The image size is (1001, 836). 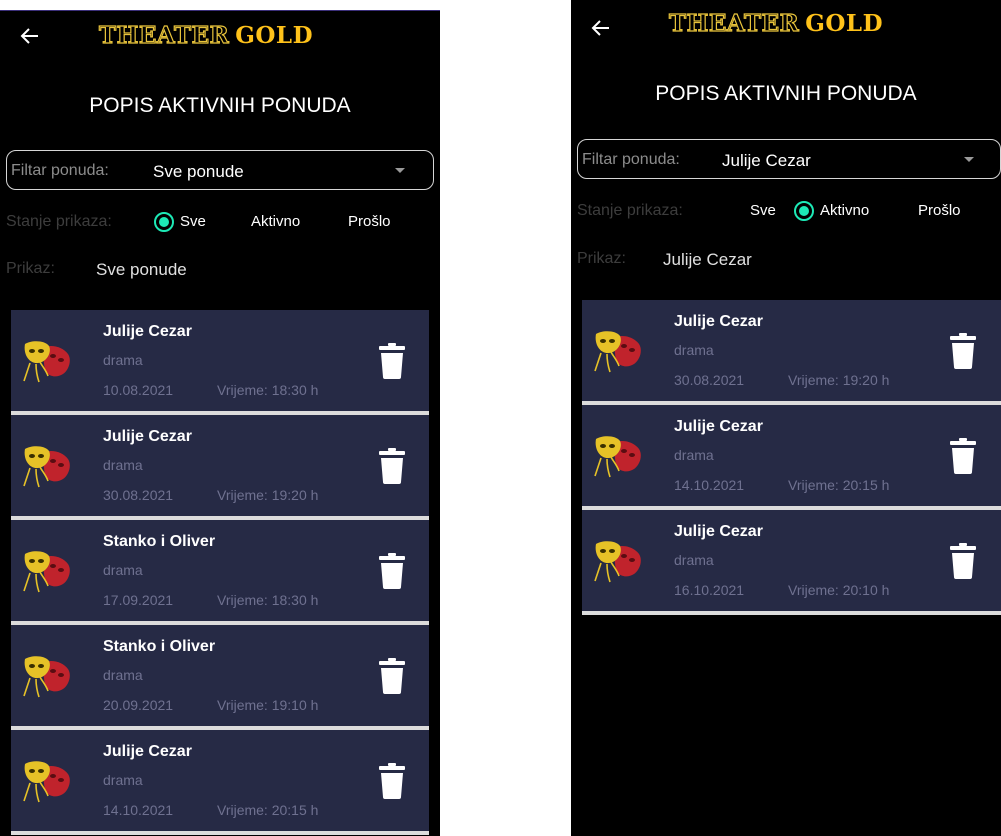 I want to click on offer-date: 17.09.2021, so click(x=138, y=600).